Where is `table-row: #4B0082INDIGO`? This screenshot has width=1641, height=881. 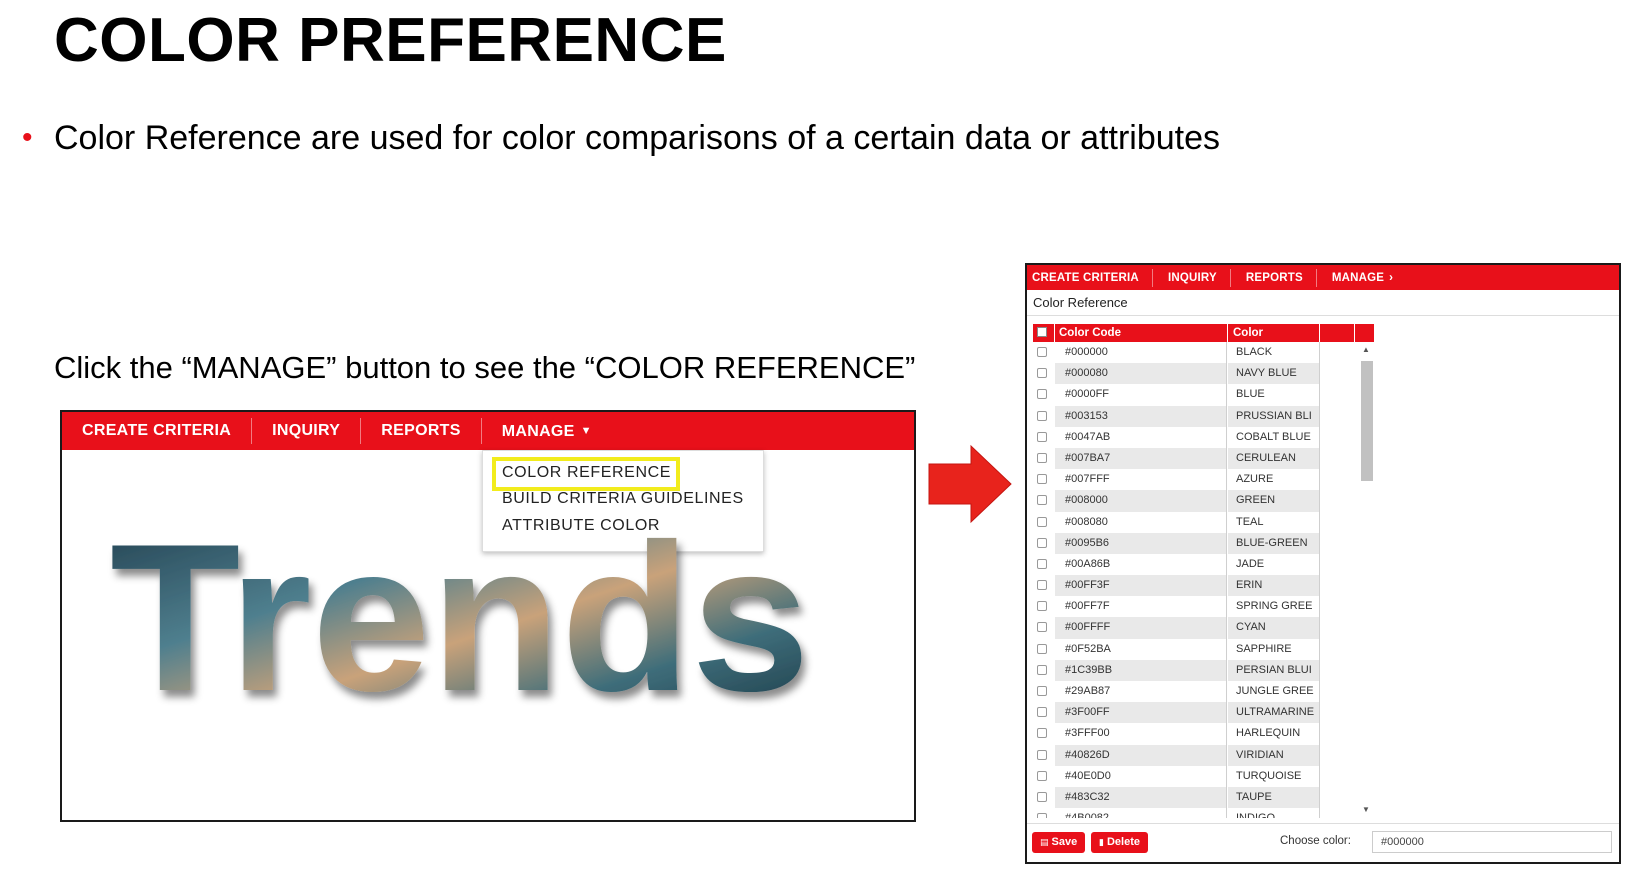 table-row: #4B0082INDIGO is located at coordinates (1203, 813).